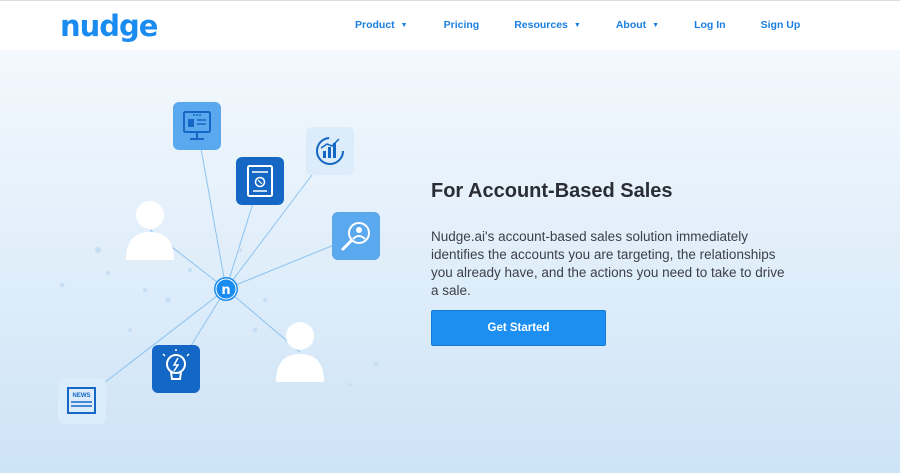 The height and width of the screenshot is (473, 900). What do you see at coordinates (375, 25) in the screenshot?
I see `nav-item-product-label: Product` at bounding box center [375, 25].